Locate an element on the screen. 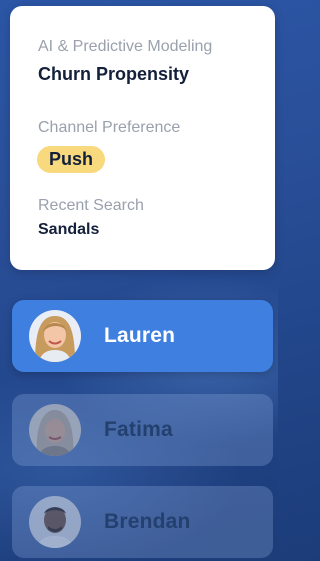 The image size is (320, 561). search-label: Recent Search is located at coordinates (91, 205).